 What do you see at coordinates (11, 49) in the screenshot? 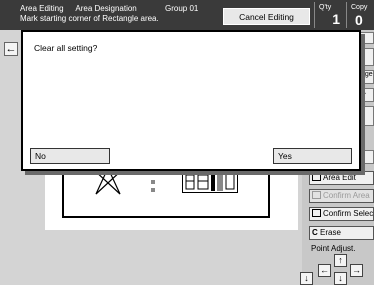
I see `back-arrow-icon: ←` at bounding box center [11, 49].